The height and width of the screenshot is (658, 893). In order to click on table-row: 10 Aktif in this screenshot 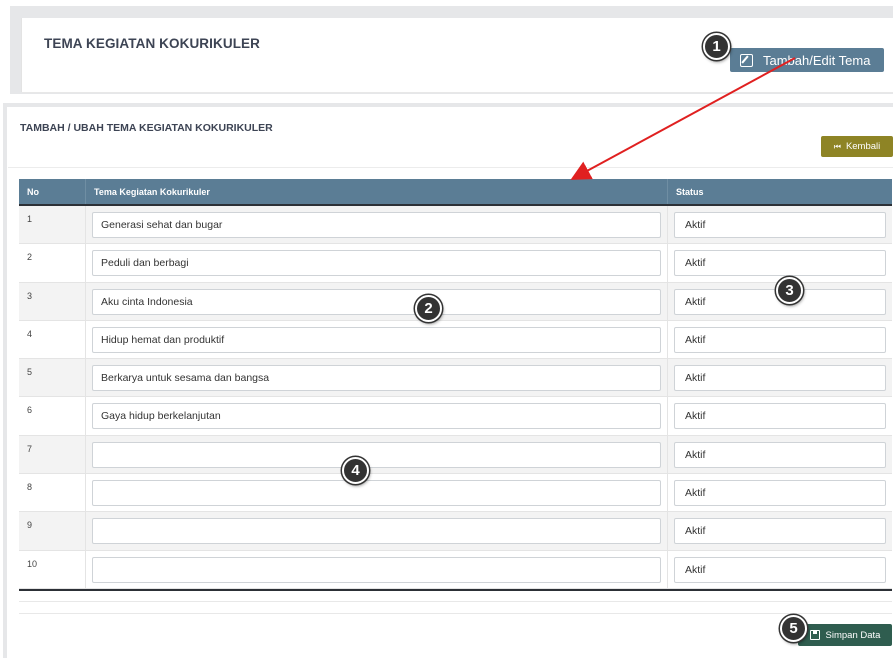, I will do `click(455, 569)`.